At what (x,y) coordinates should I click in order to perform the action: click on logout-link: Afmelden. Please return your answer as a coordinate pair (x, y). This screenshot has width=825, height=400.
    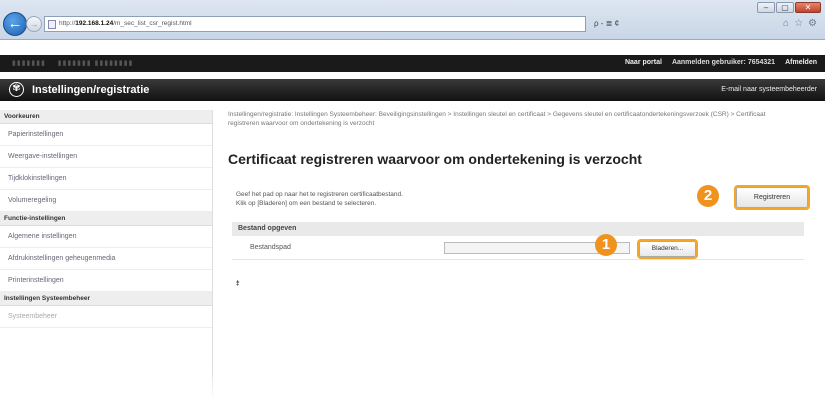
    Looking at the image, I should click on (801, 62).